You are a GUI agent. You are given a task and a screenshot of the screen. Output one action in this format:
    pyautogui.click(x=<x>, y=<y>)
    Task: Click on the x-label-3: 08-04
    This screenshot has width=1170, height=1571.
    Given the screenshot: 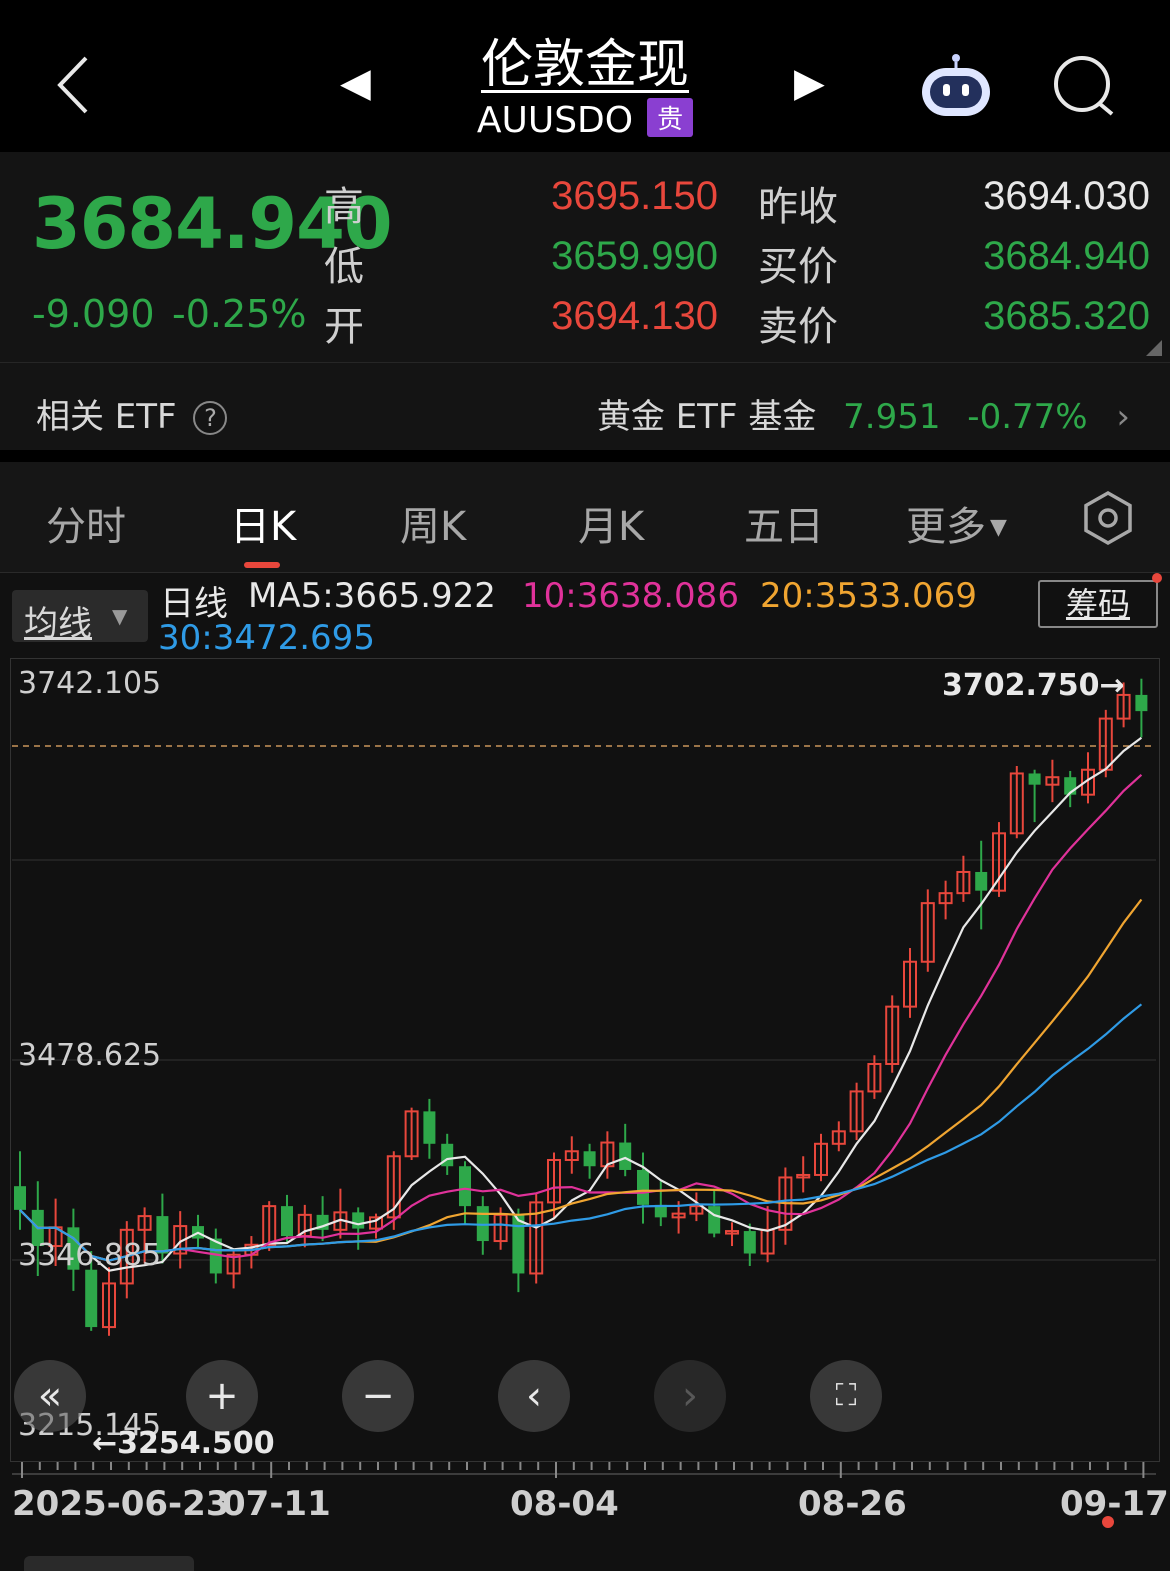 What is the action you would take?
    pyautogui.click(x=564, y=1504)
    